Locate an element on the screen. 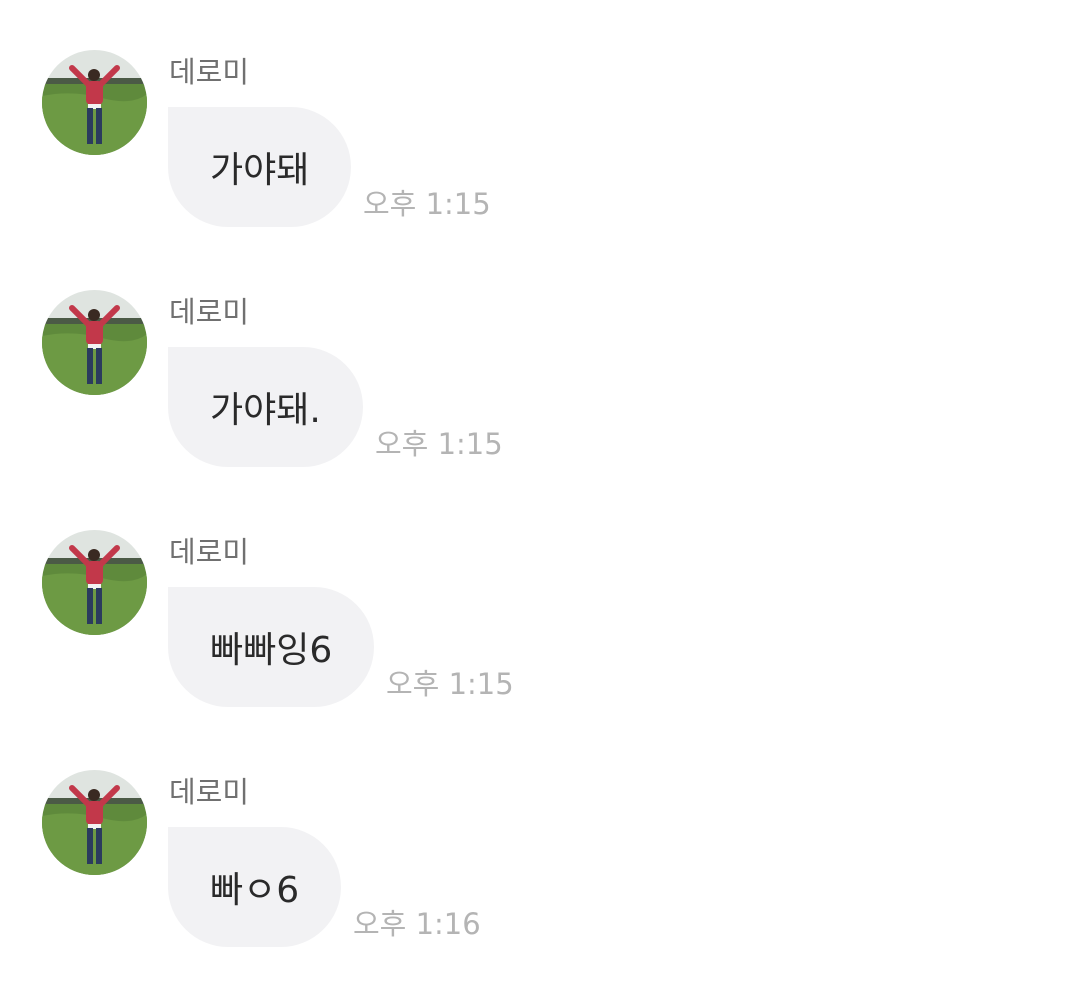 Image resolution: width=1080 pixels, height=996 pixels. message-timestamp: 오후 1:16 is located at coordinates (417, 924).